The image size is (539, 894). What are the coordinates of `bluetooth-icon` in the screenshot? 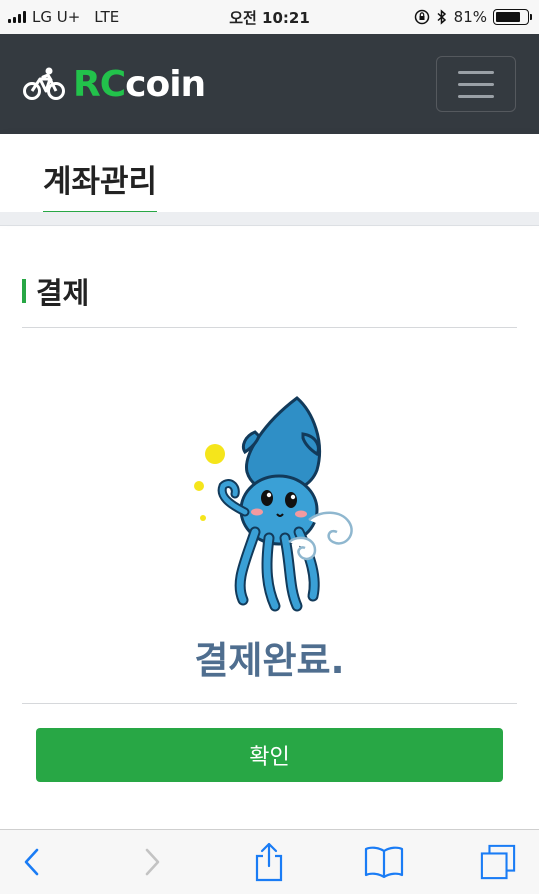 It's located at (441, 17).